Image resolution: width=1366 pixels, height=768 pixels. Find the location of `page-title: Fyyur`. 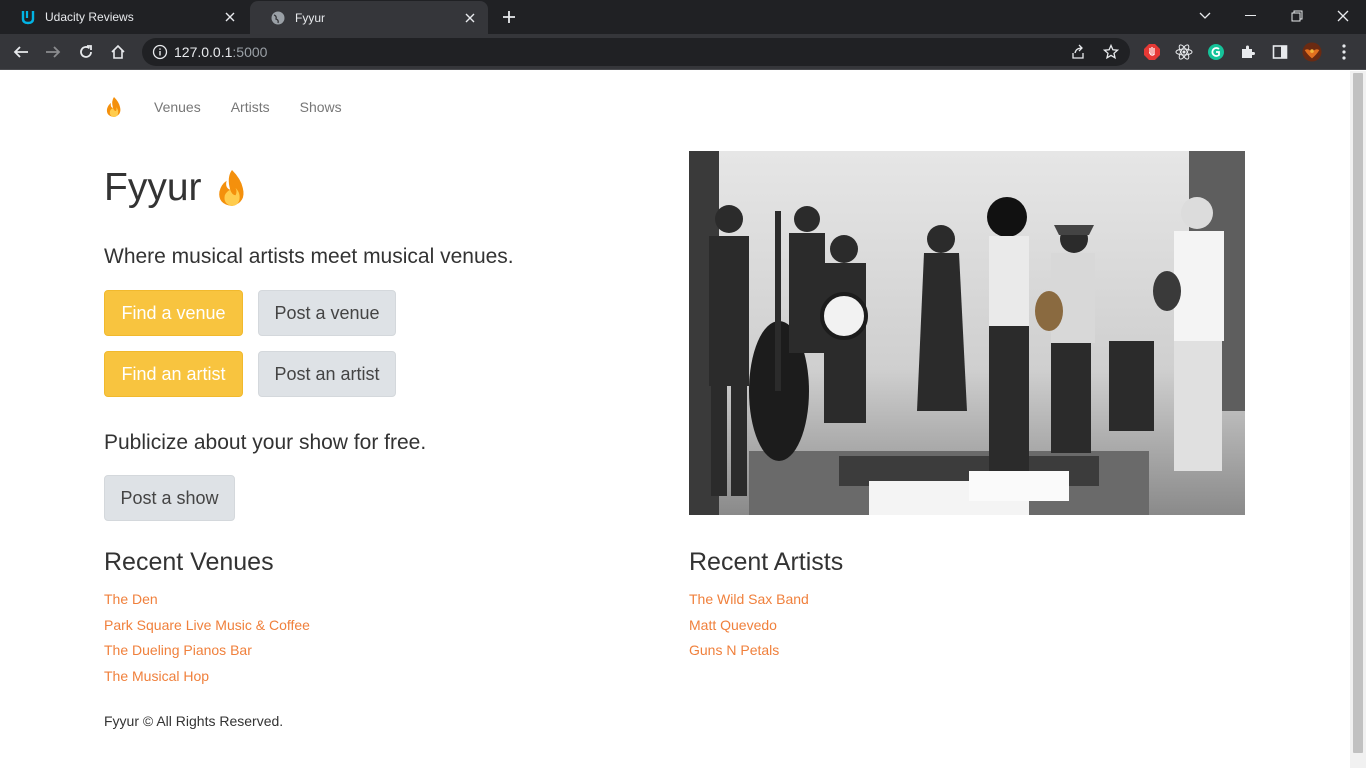

page-title: Fyyur is located at coordinates (177, 188).